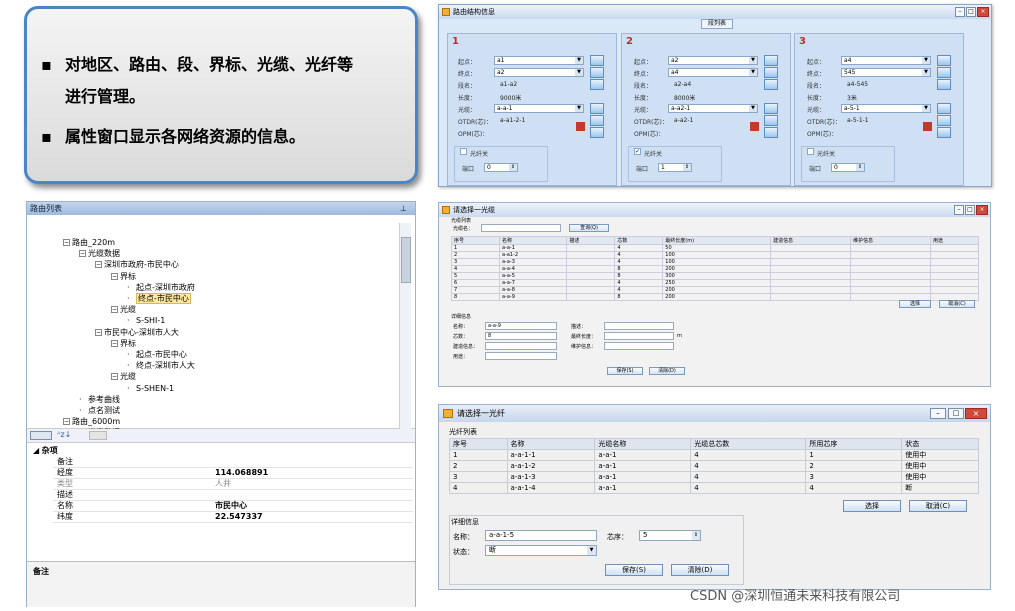 The width and height of the screenshot is (1015, 611). What do you see at coordinates (715, 248) in the screenshot?
I see `table-row: 1 a-a-1 4 50` at bounding box center [715, 248].